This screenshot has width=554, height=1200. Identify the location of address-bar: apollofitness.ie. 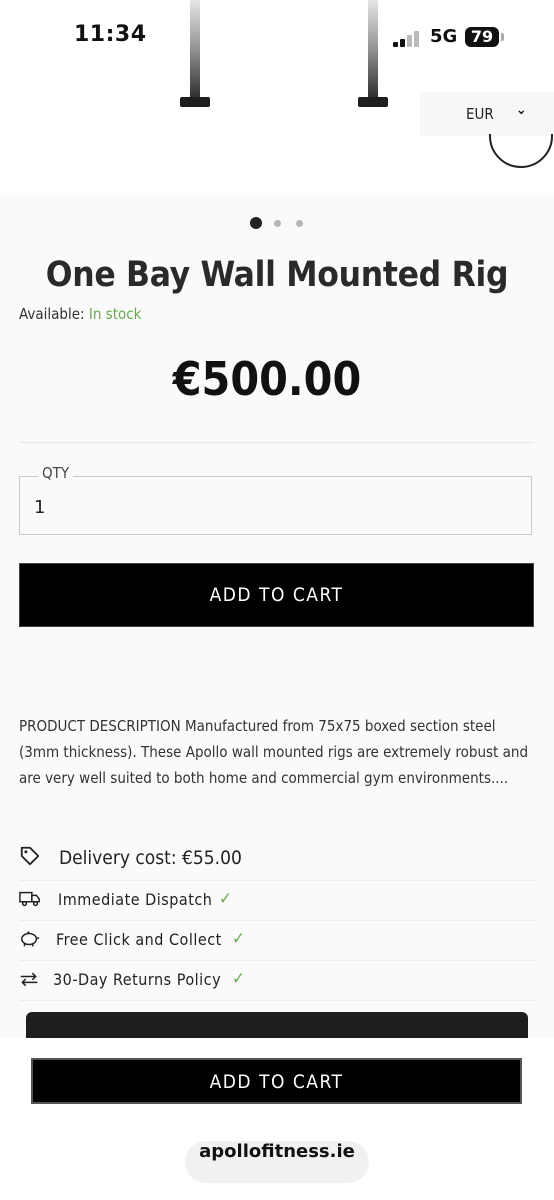
(277, 1162).